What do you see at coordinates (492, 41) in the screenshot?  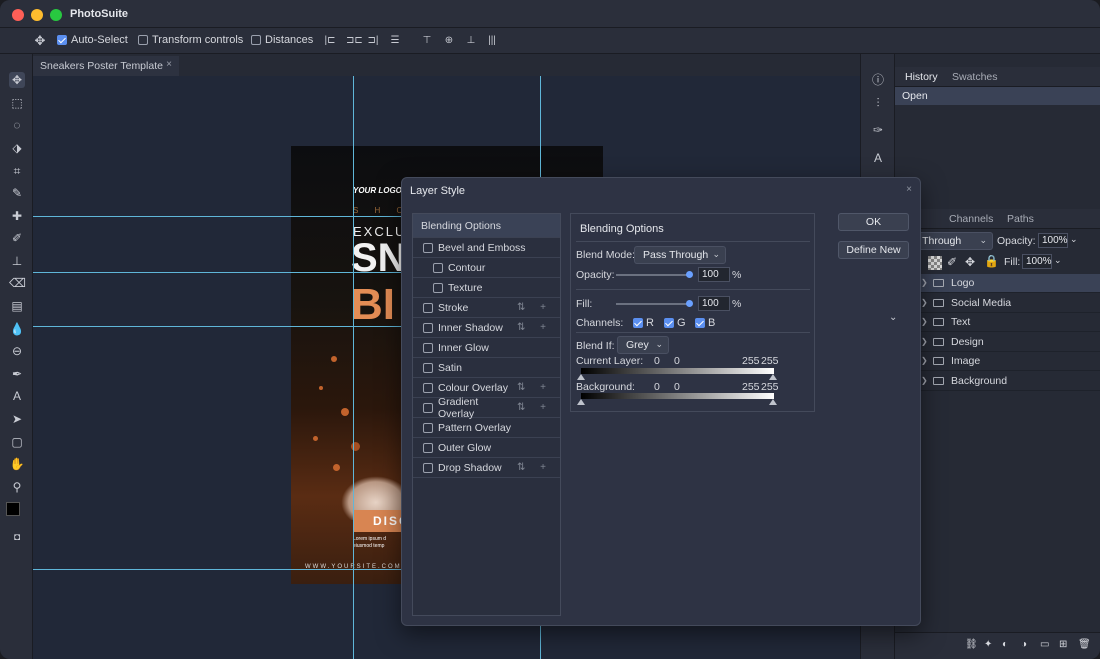 I see `distribute-h-icon: |||` at bounding box center [492, 41].